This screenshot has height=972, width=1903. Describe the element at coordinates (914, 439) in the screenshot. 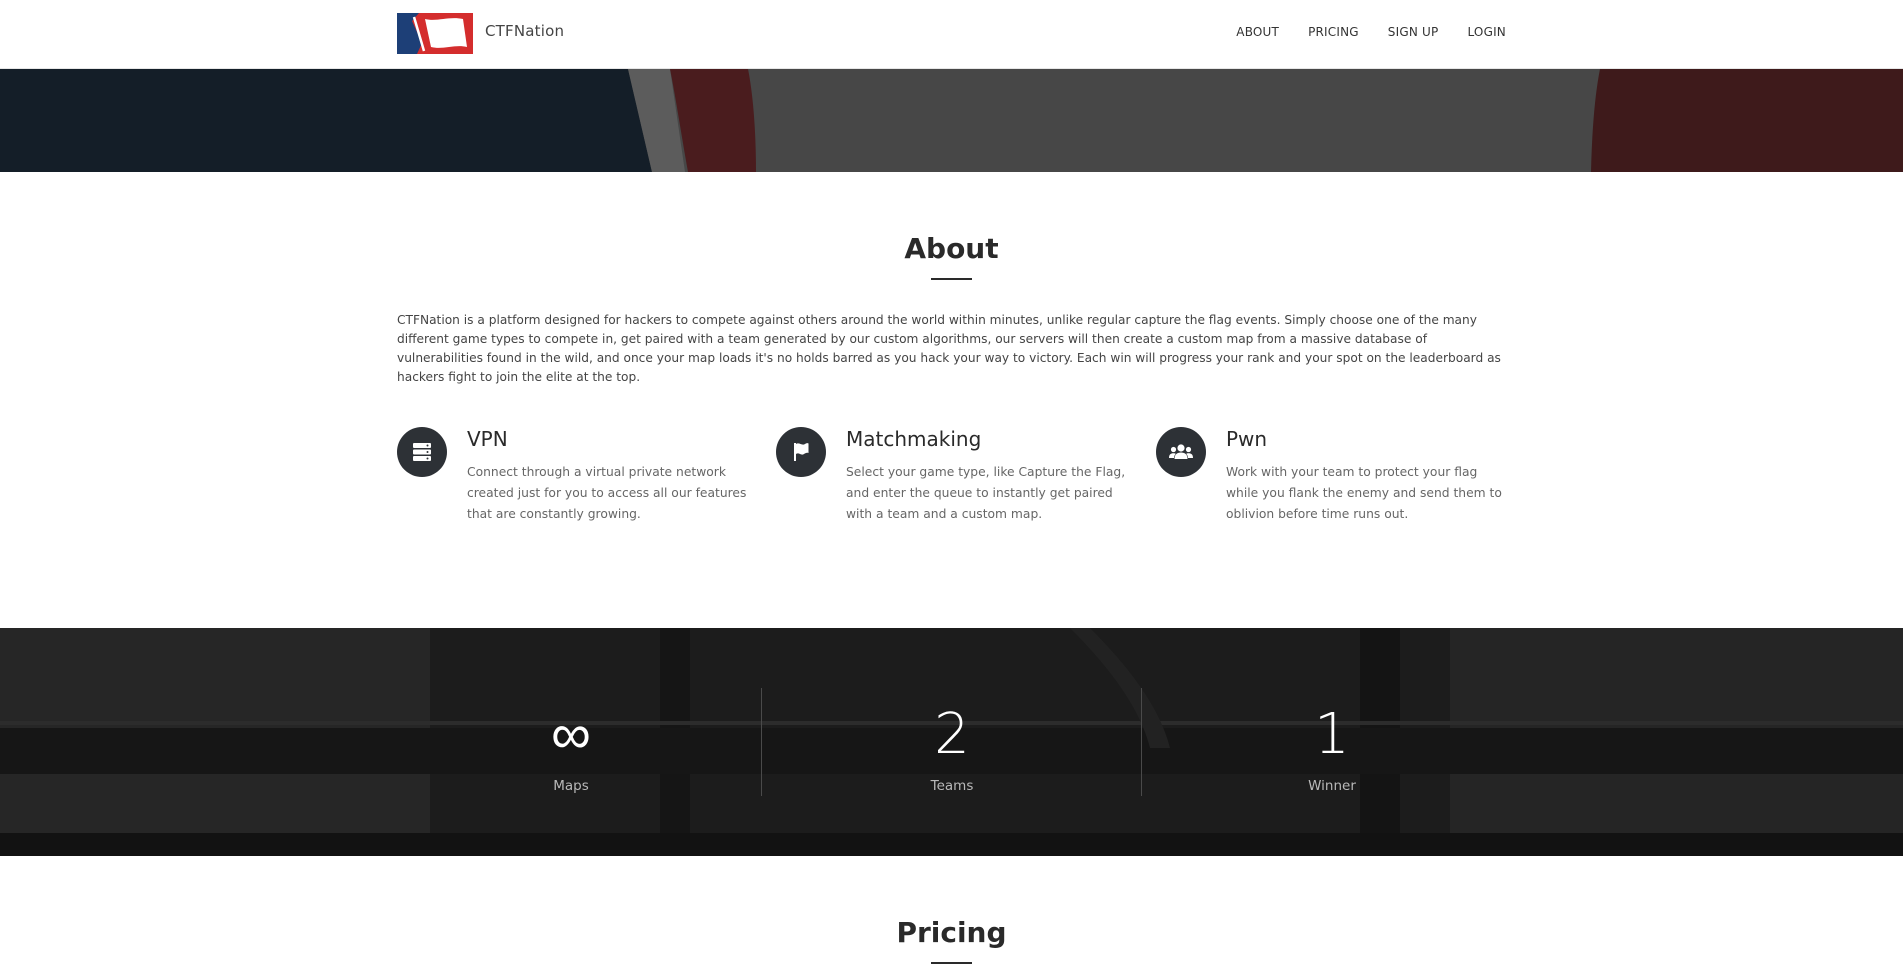

I see `feature-title: Matchmaking` at that location.